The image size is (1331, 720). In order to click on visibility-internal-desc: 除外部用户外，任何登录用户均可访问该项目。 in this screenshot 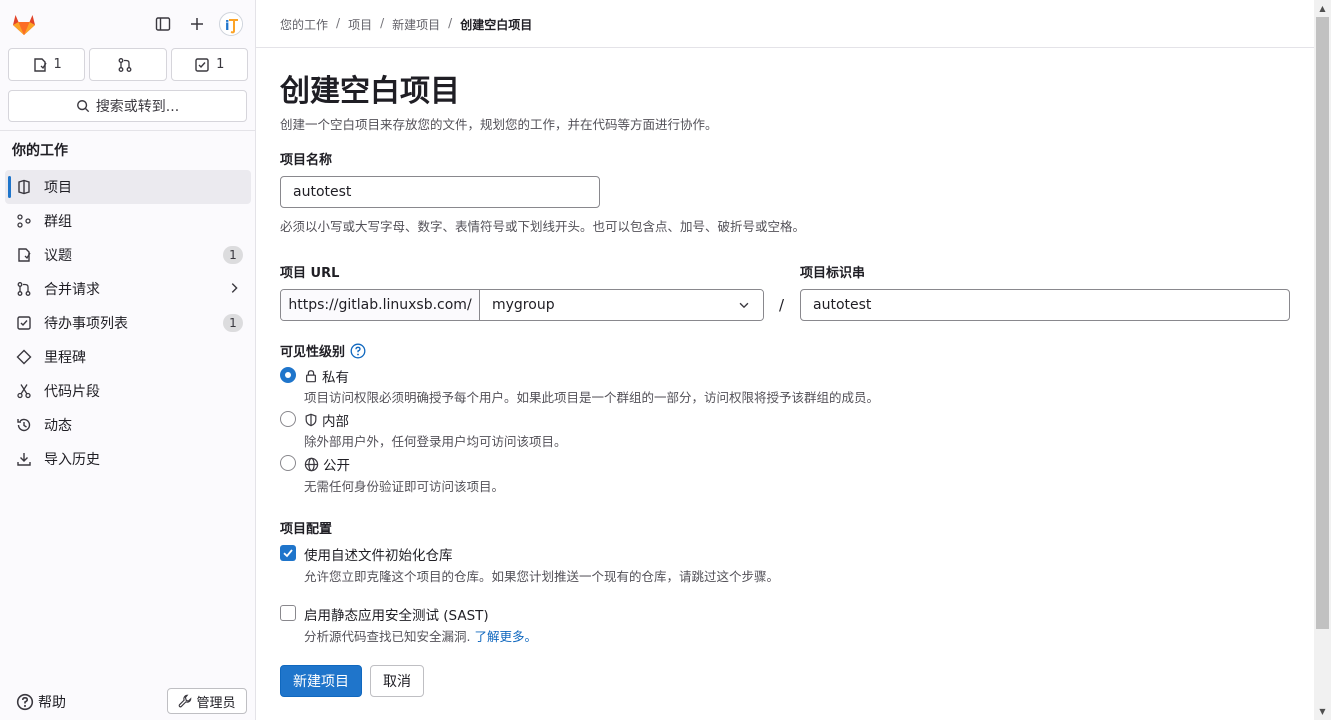, I will do `click(435, 441)`.